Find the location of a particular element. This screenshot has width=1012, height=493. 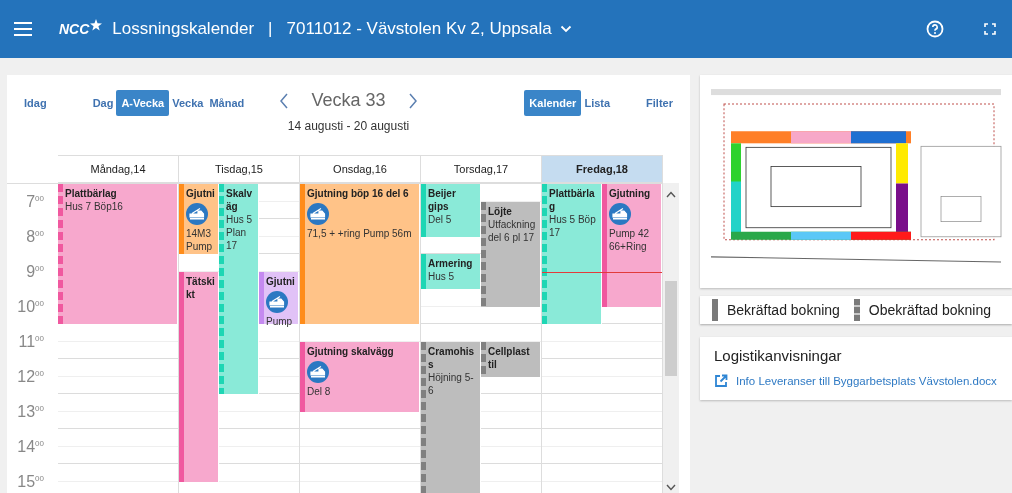

star-icon is located at coordinates (96, 25).